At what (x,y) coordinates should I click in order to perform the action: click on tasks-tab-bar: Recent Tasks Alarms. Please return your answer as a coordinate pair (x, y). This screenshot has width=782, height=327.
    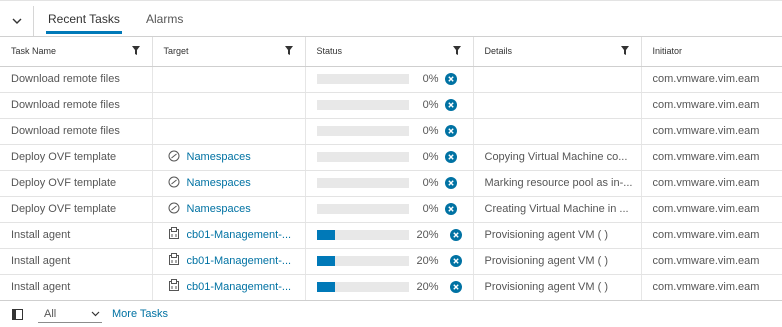
    Looking at the image, I should click on (391, 18).